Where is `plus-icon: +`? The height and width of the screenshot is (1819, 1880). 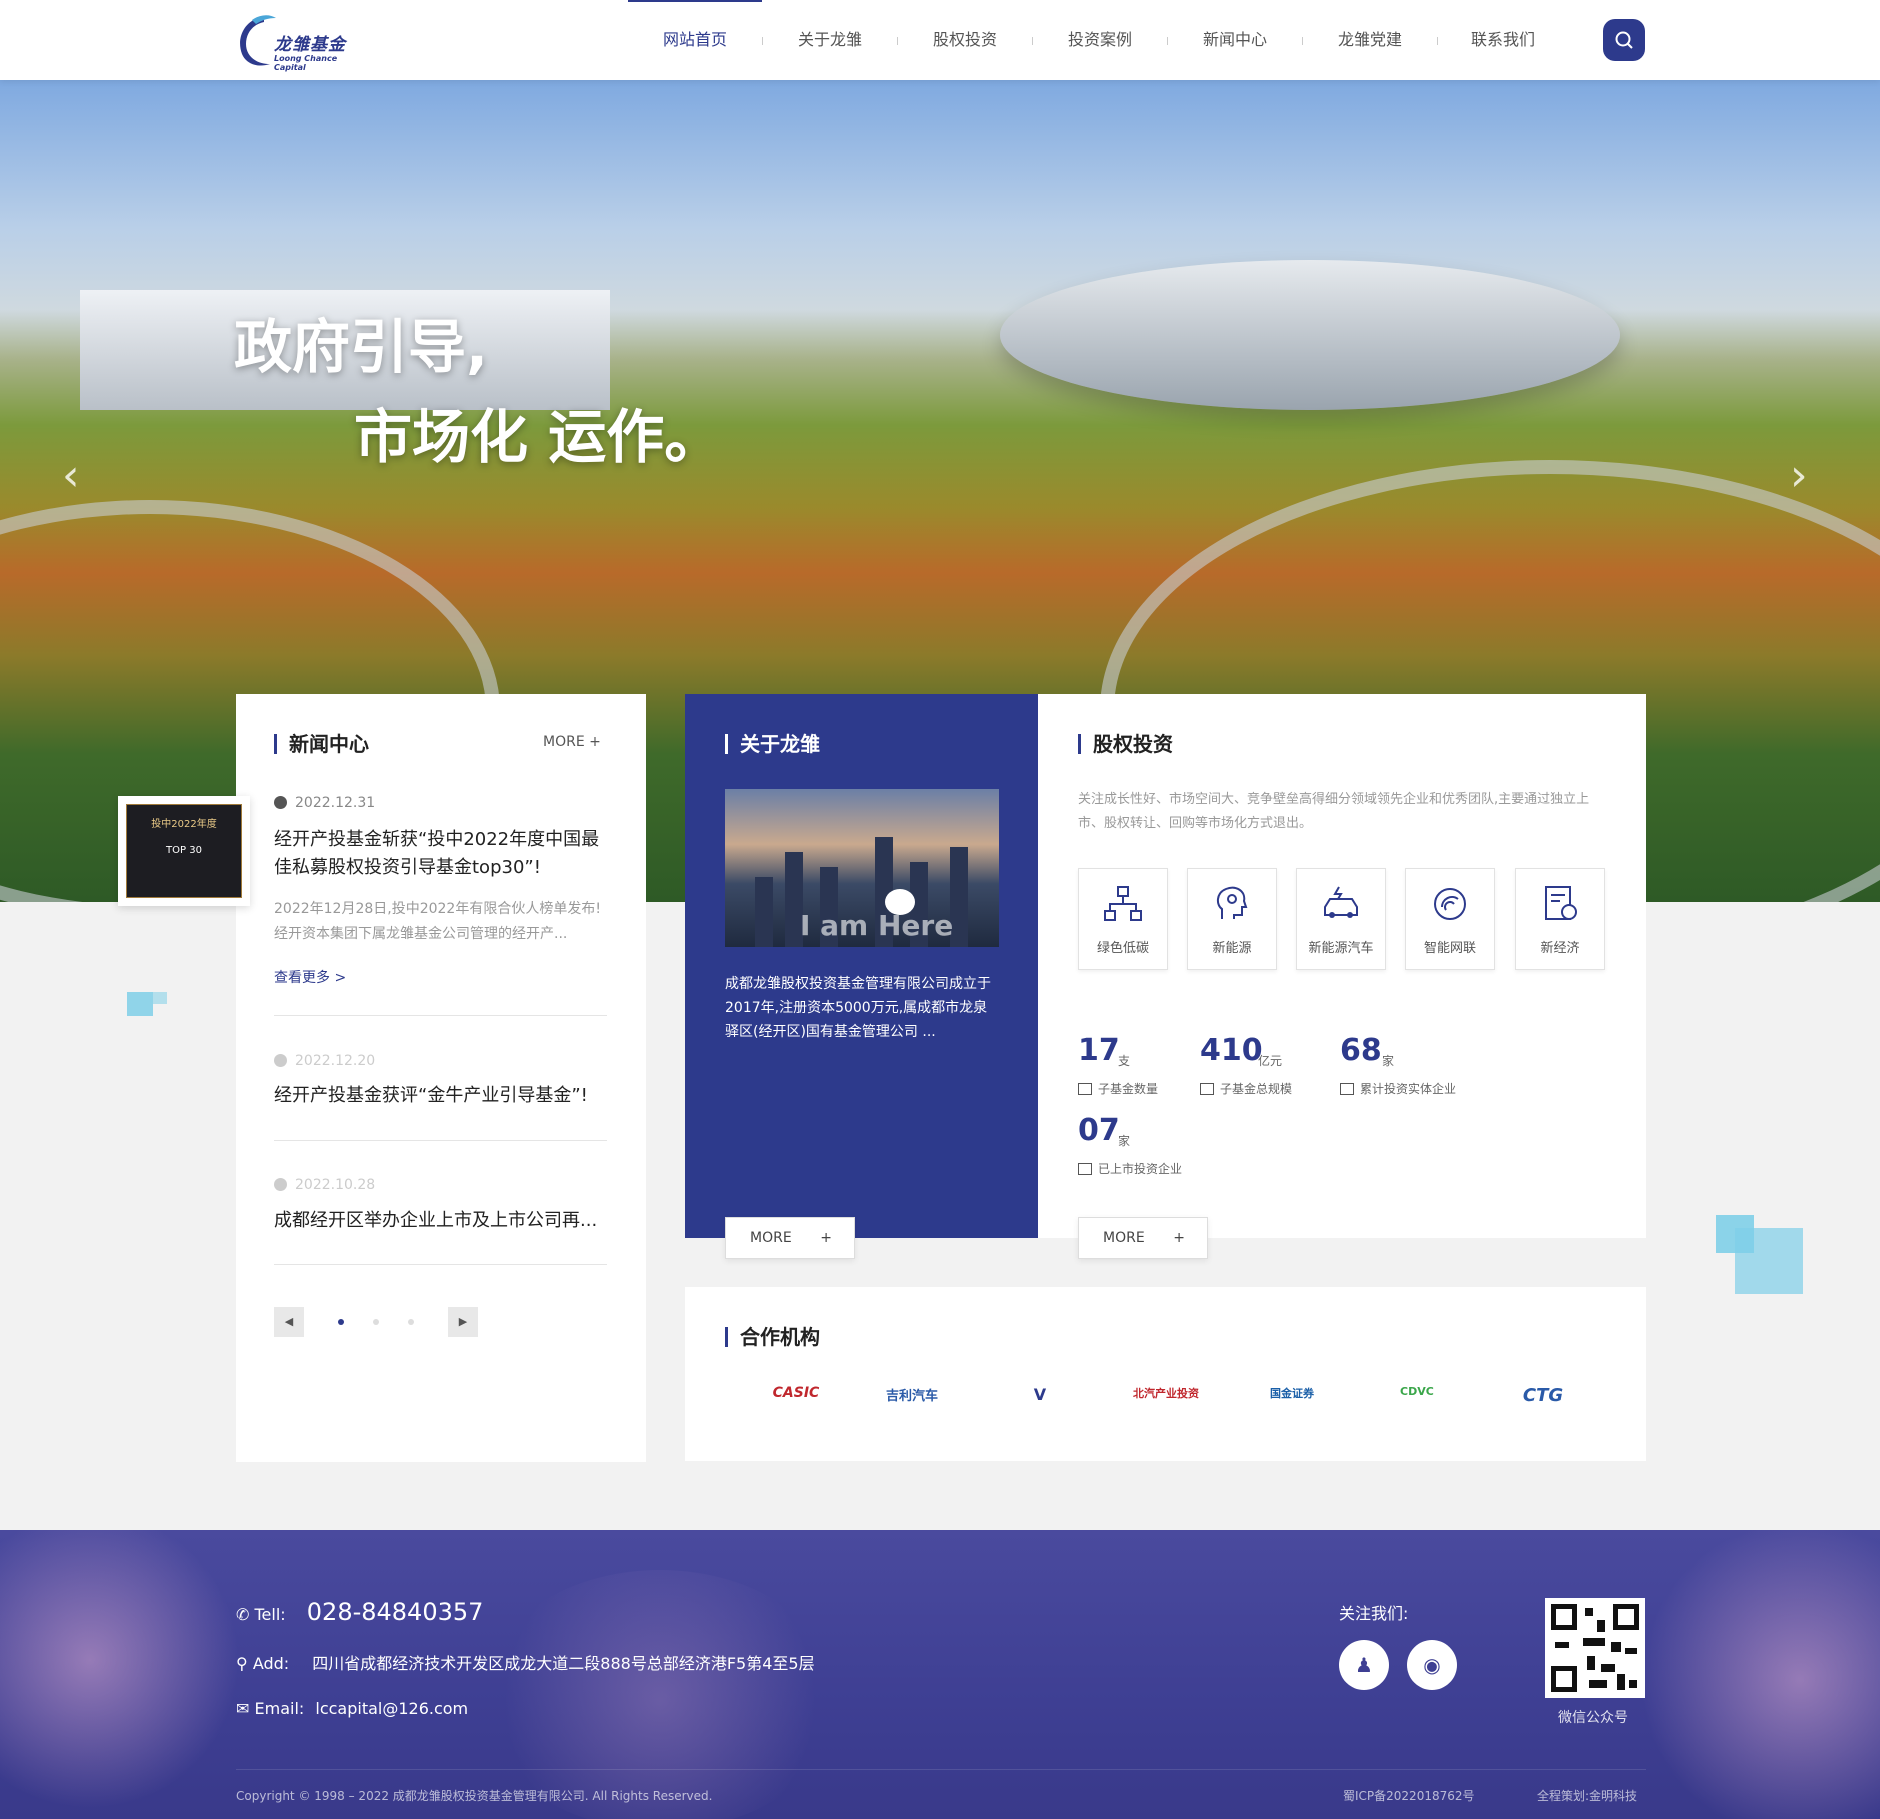 plus-icon: + is located at coordinates (826, 1238).